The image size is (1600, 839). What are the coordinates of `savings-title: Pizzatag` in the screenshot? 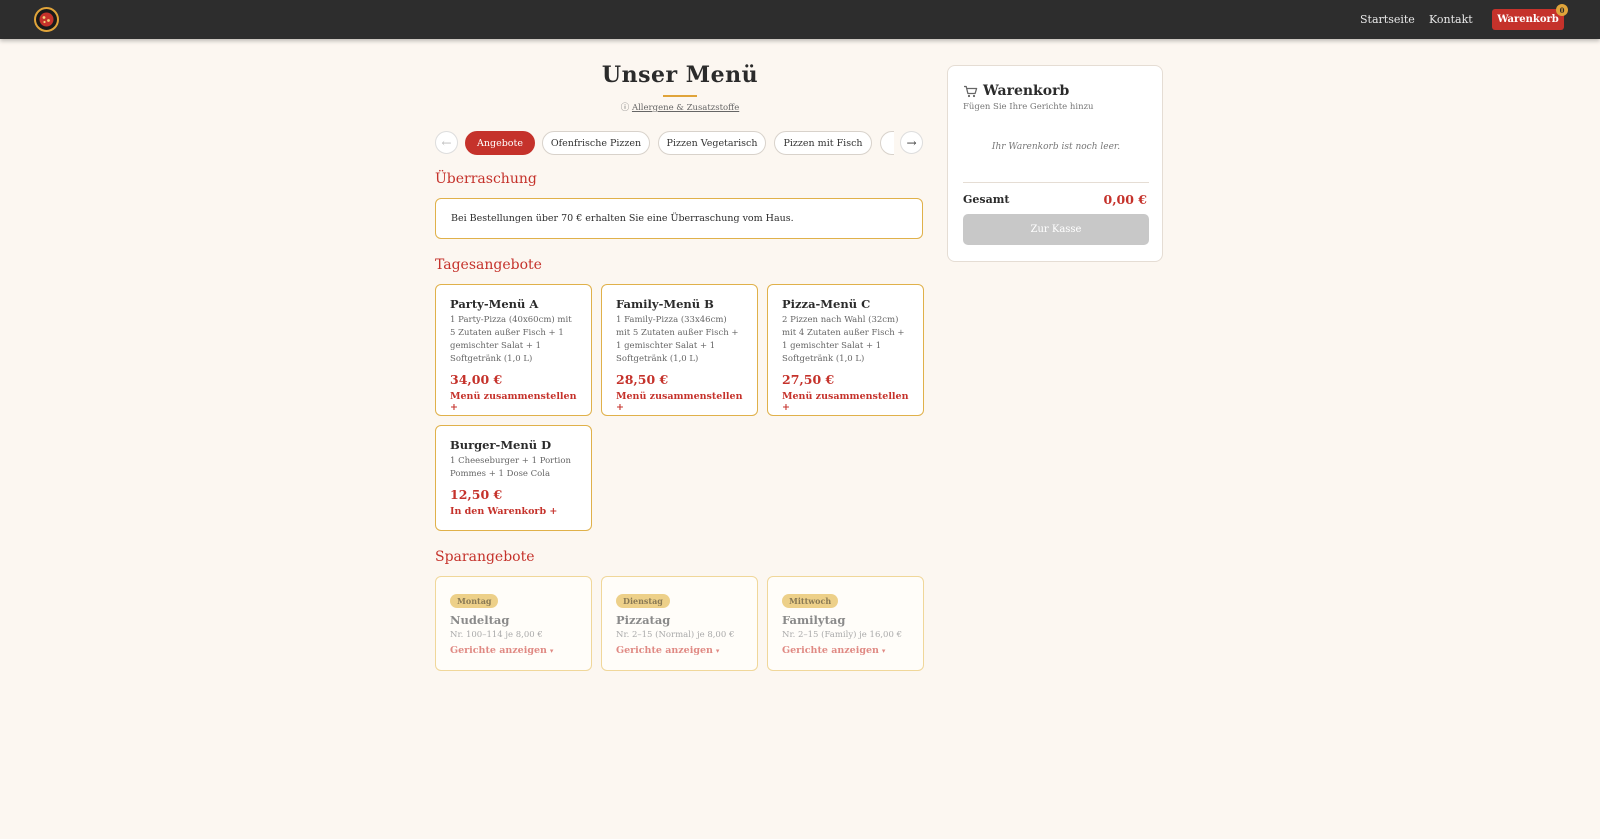 It's located at (643, 620).